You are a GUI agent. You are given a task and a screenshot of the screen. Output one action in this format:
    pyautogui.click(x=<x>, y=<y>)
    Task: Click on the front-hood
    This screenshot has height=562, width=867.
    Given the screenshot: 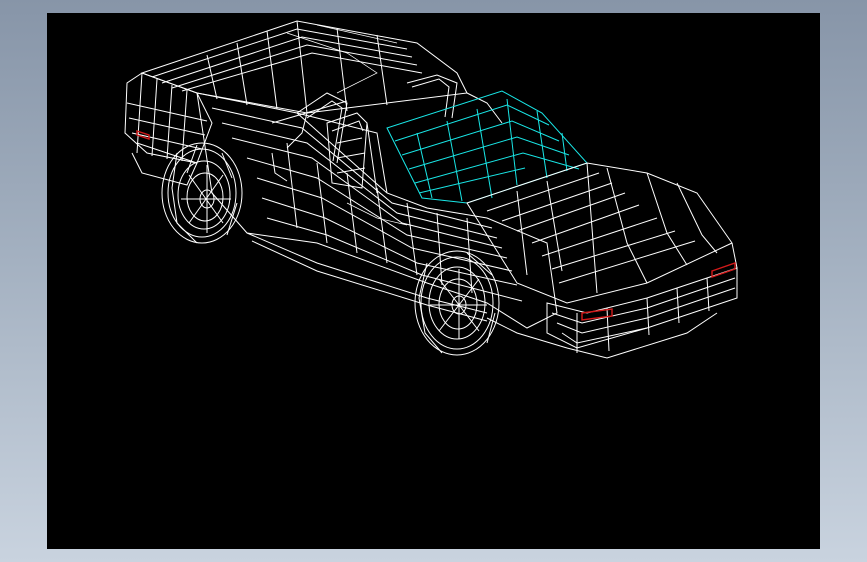 What is the action you would take?
    pyautogui.click(x=599, y=233)
    